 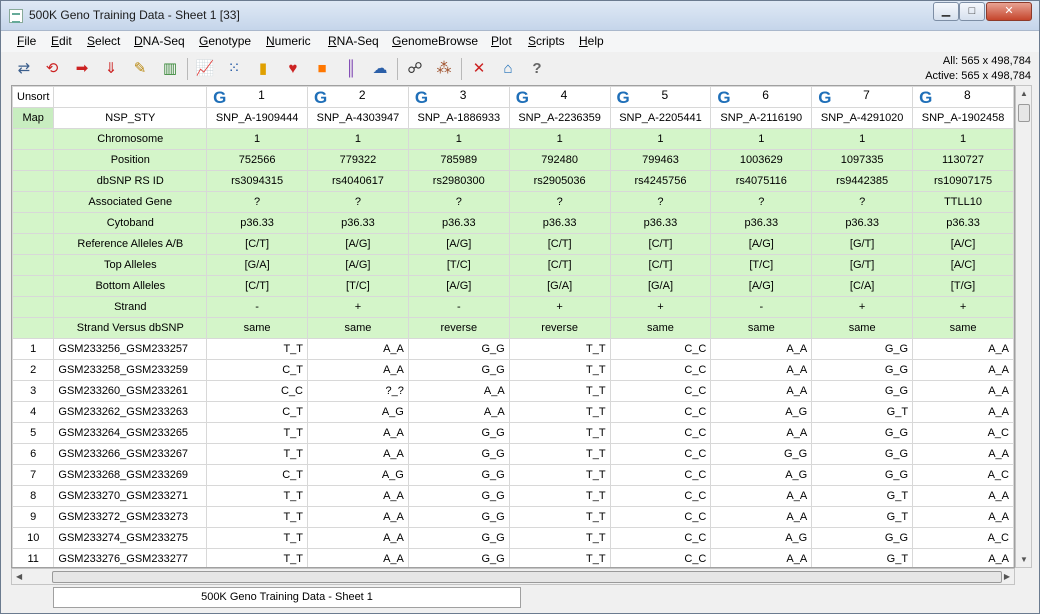 What do you see at coordinates (33, 475) in the screenshot?
I see `row-number: 7` at bounding box center [33, 475].